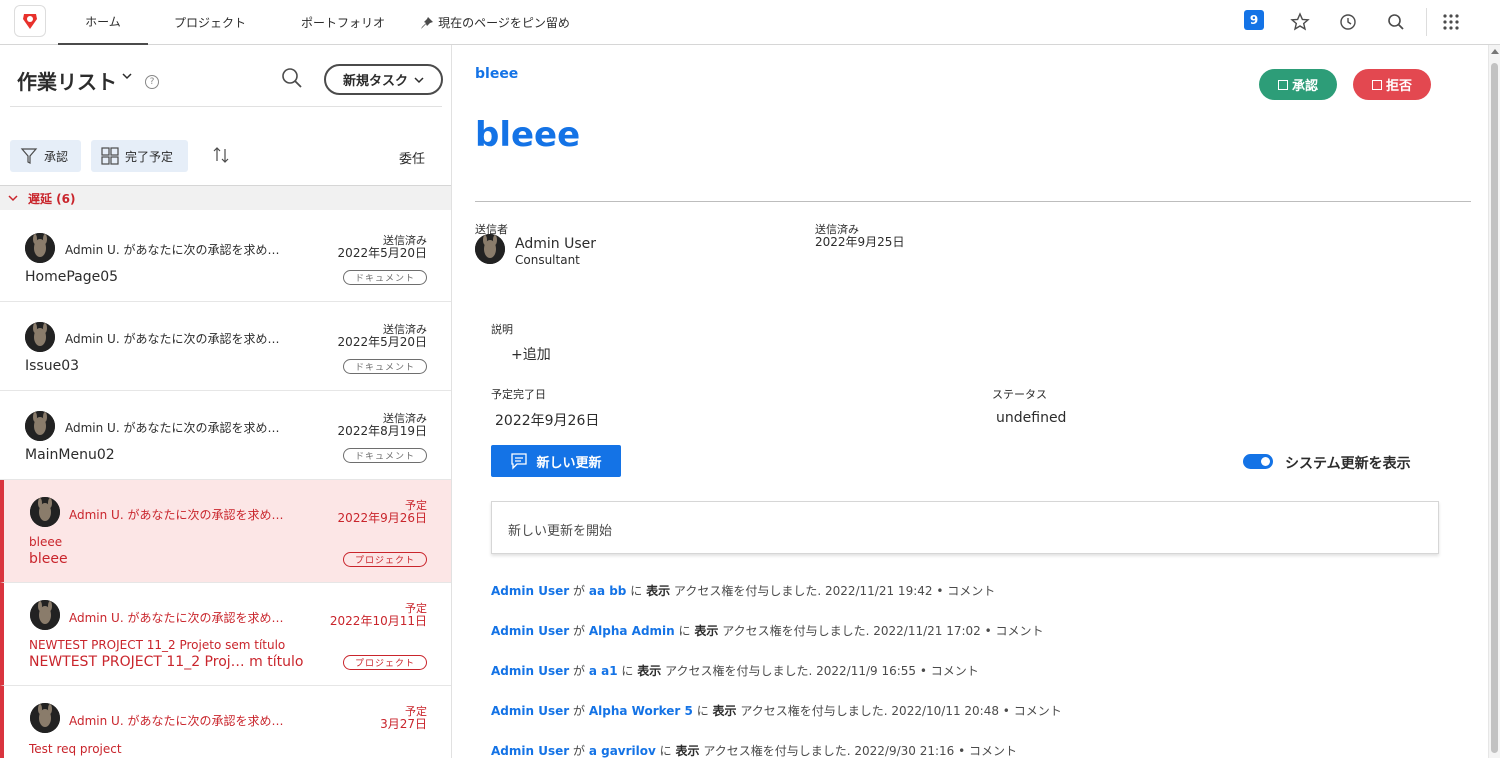 The image size is (1500, 758). I want to click on item-status: 予定 2022年10月11日, so click(378, 615).